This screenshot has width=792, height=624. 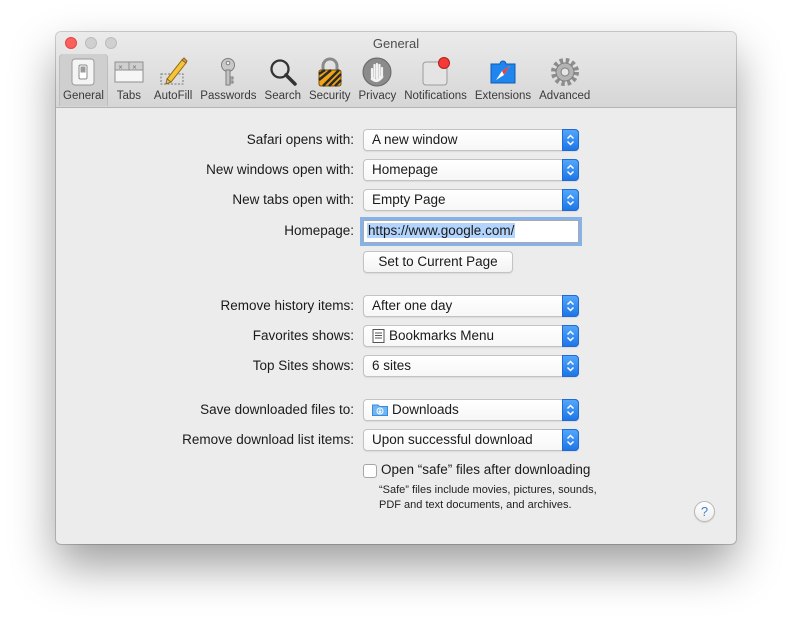 I want to click on help-button: ?, so click(x=704, y=511).